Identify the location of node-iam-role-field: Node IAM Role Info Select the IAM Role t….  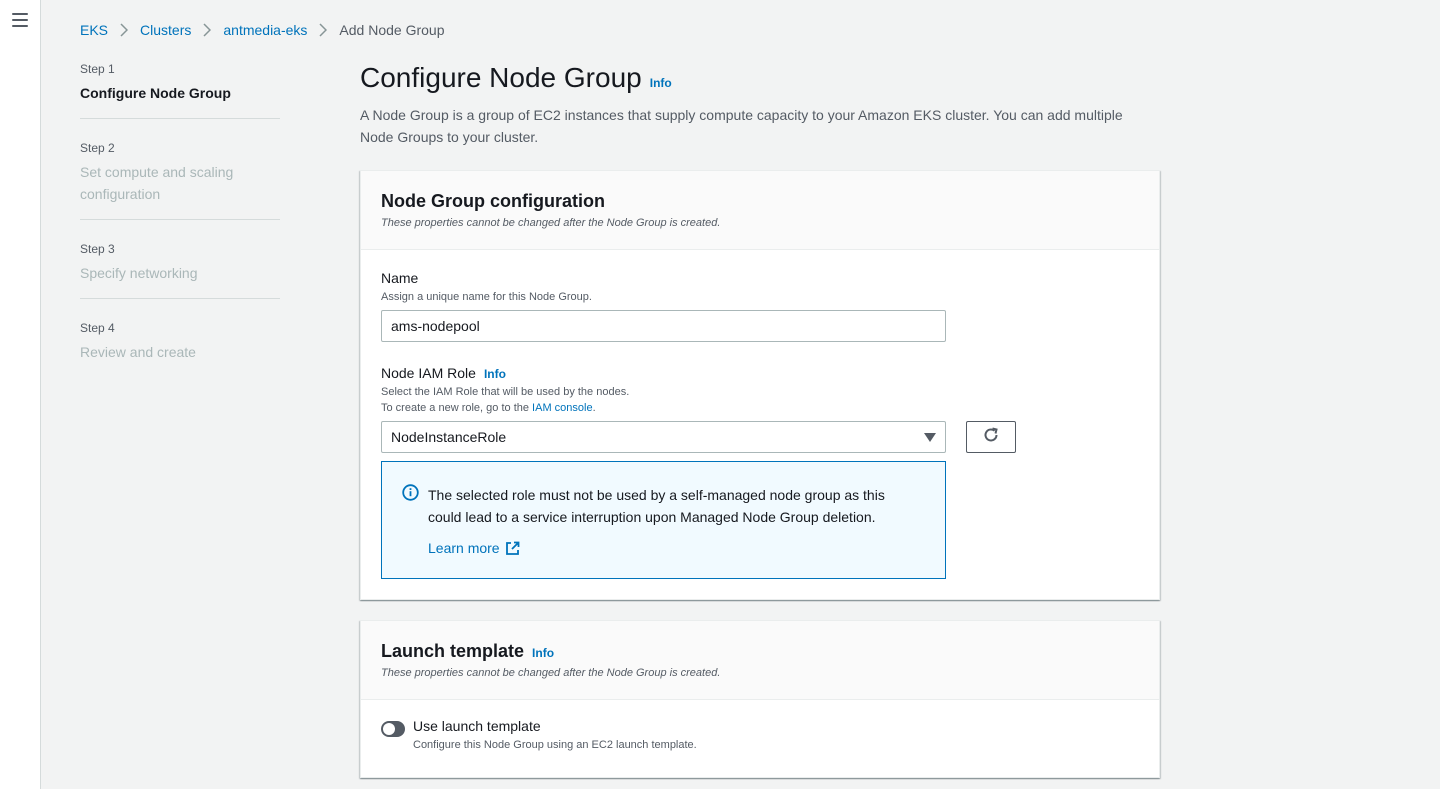
(760, 472).